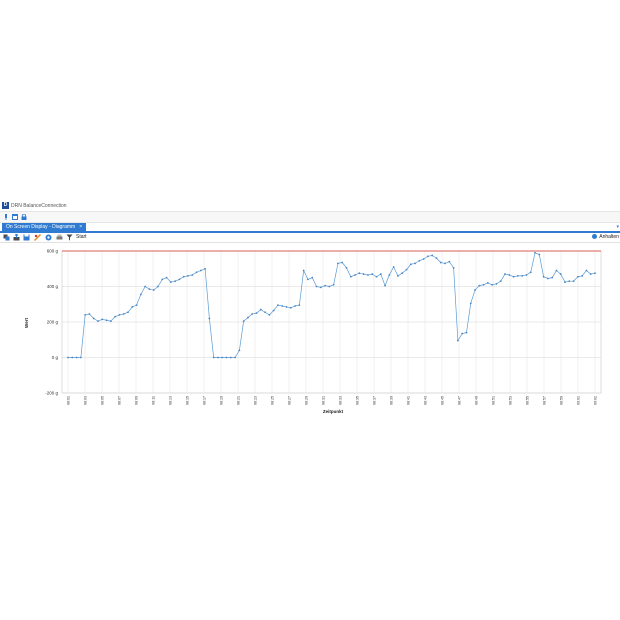  What do you see at coordinates (154, 400) in the screenshot?
I see `x-tick-label: 08:11` at bounding box center [154, 400].